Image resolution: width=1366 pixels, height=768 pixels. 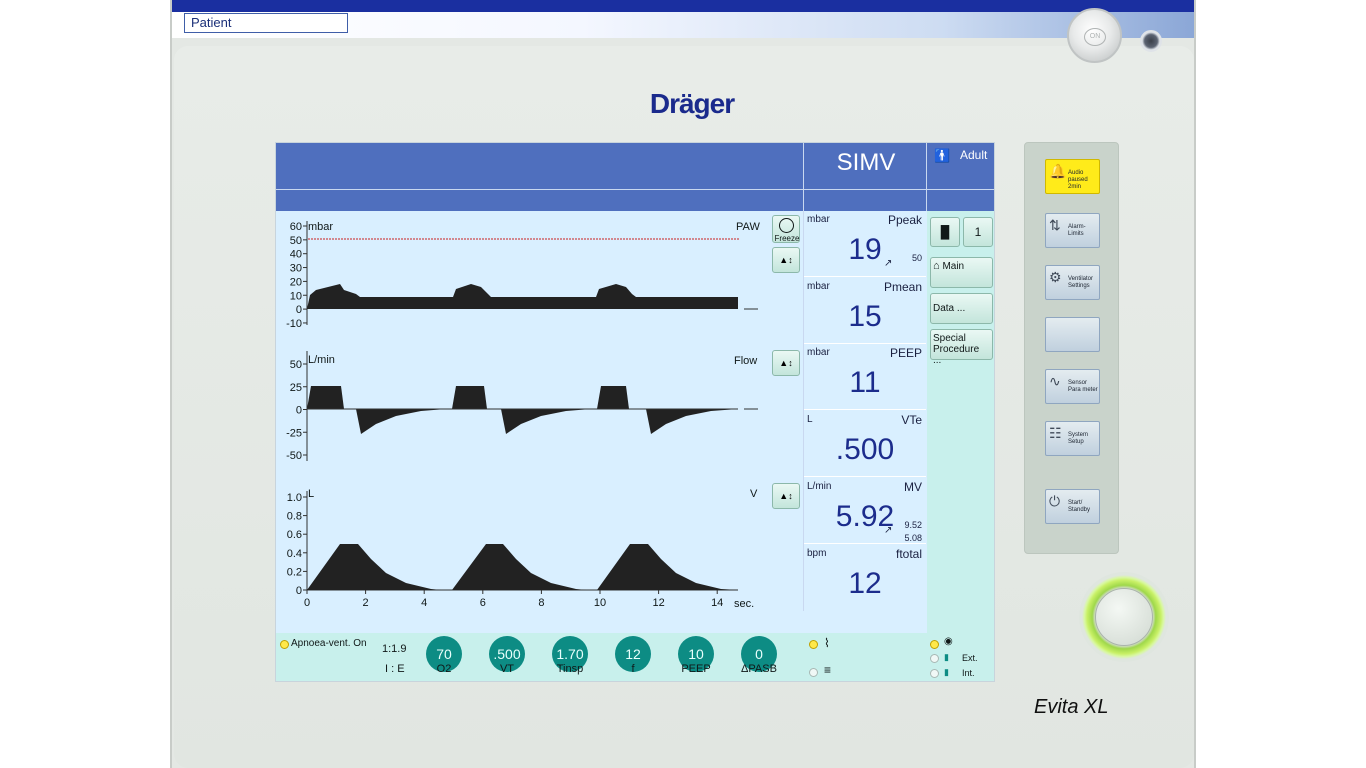 I want to click on eye-icon: ◉, so click(x=948, y=641).